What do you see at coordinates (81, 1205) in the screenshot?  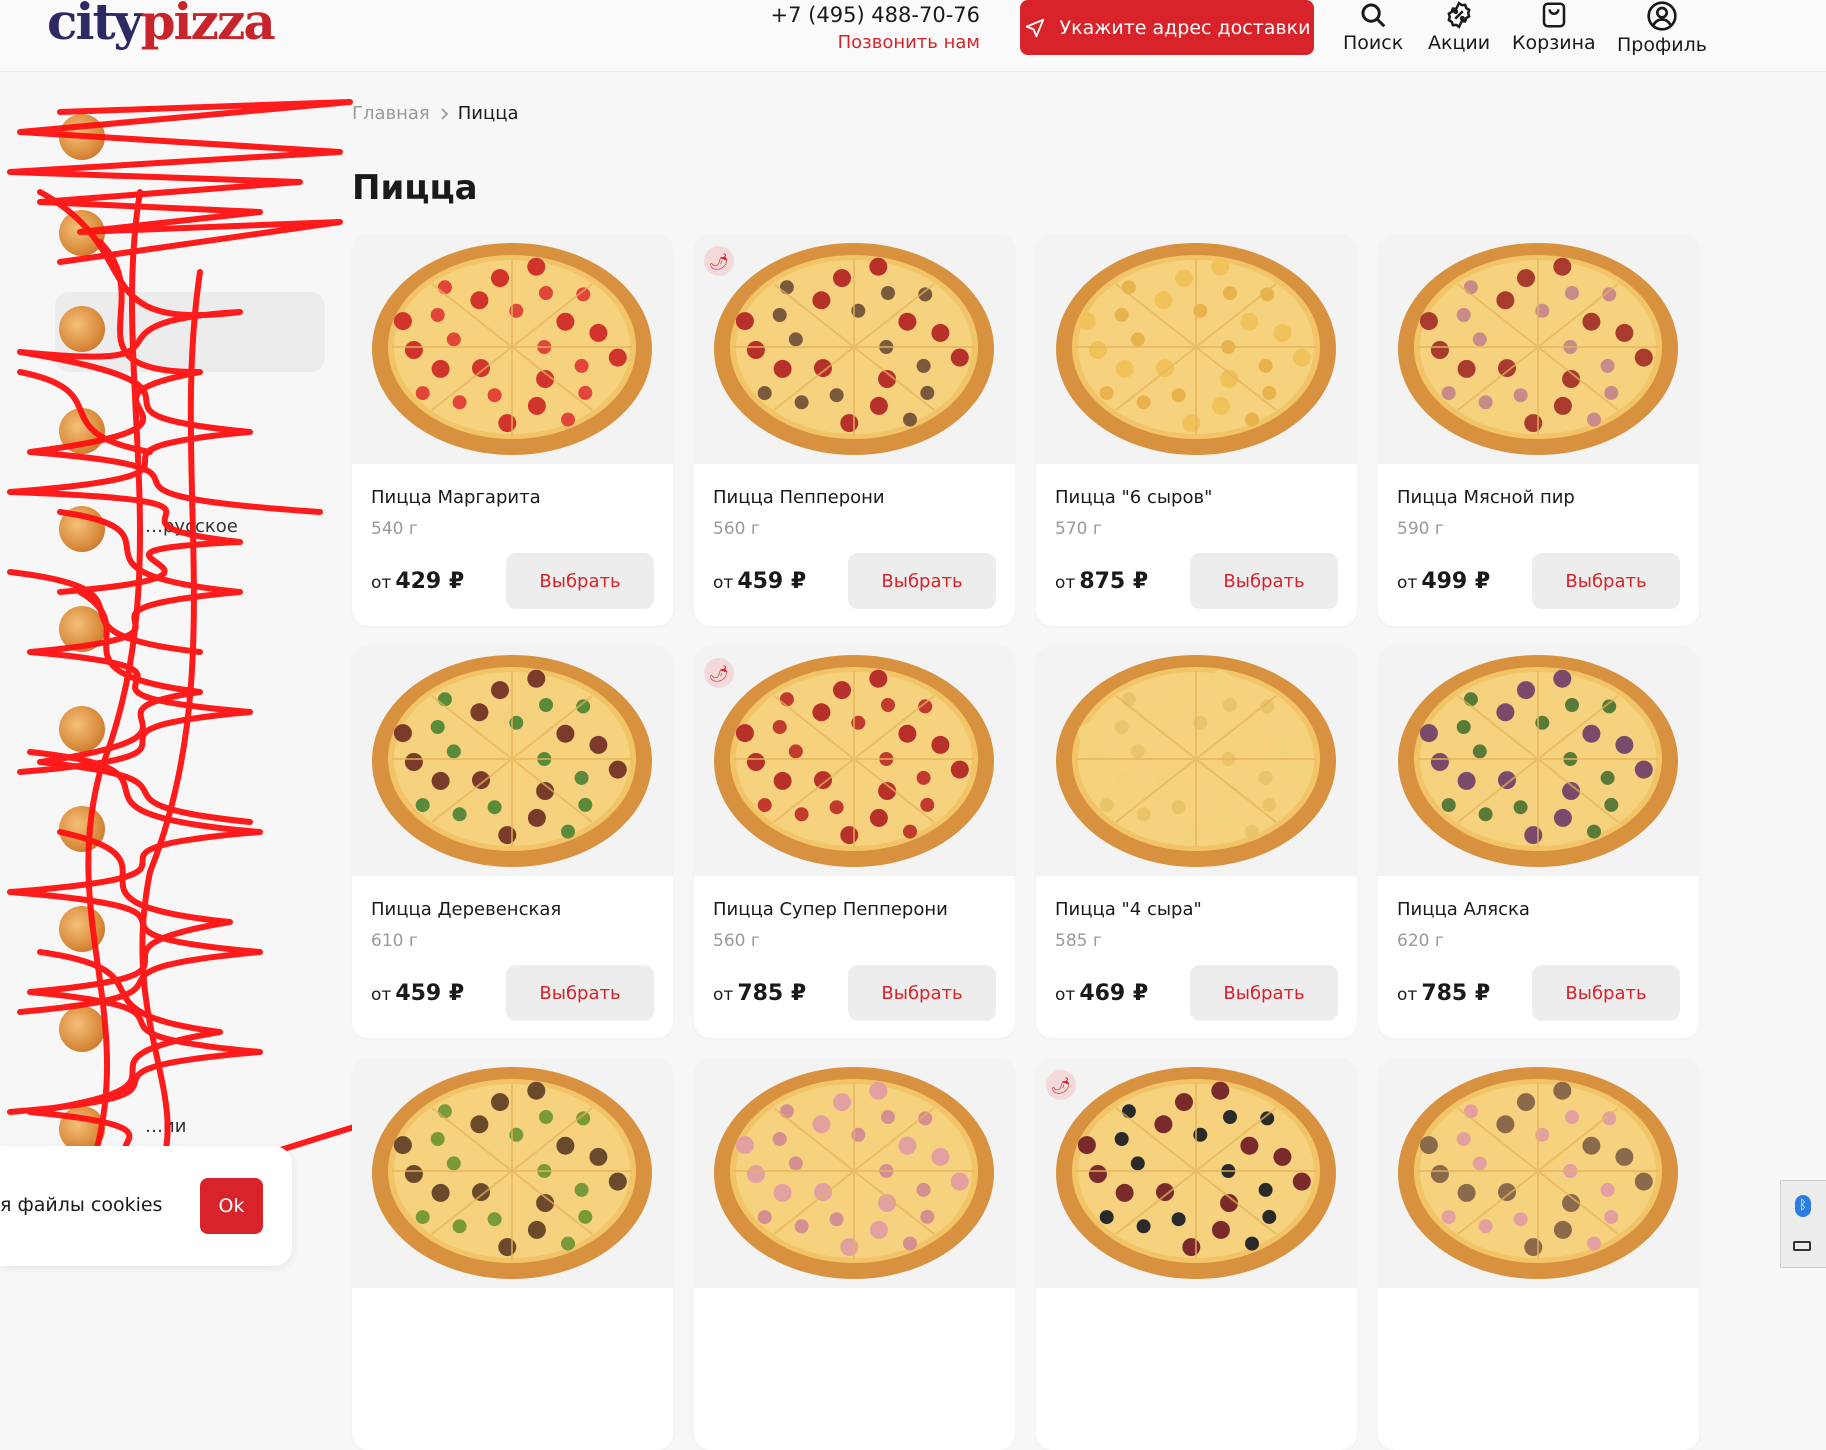 I see `cookie-text: я файлы cookies` at bounding box center [81, 1205].